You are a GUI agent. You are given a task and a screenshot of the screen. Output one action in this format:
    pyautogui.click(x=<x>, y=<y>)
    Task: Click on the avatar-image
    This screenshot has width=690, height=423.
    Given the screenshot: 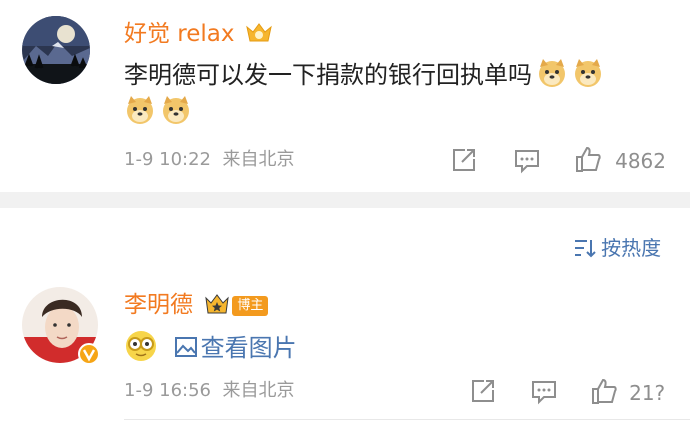 What is the action you would take?
    pyautogui.click(x=56, y=50)
    